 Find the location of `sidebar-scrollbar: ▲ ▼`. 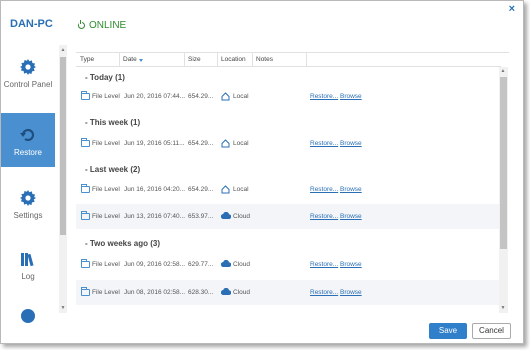

sidebar-scrollbar: ▲ ▼ is located at coordinates (63, 179).